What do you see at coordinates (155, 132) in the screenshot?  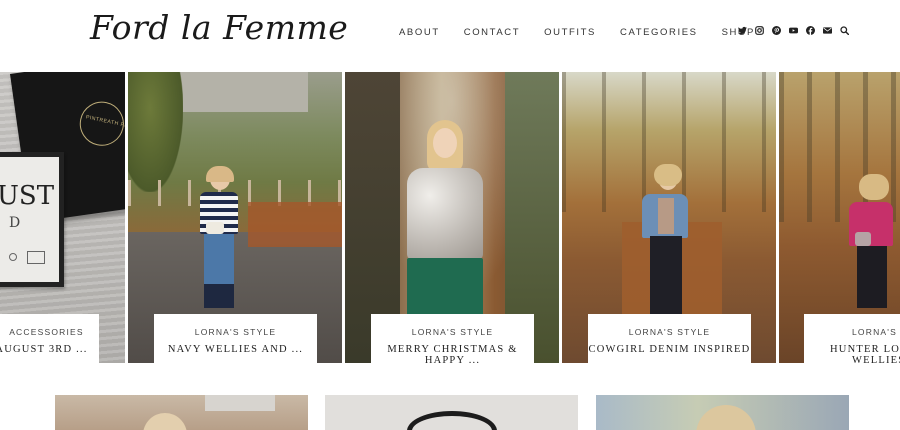 I see `background-tree` at bounding box center [155, 132].